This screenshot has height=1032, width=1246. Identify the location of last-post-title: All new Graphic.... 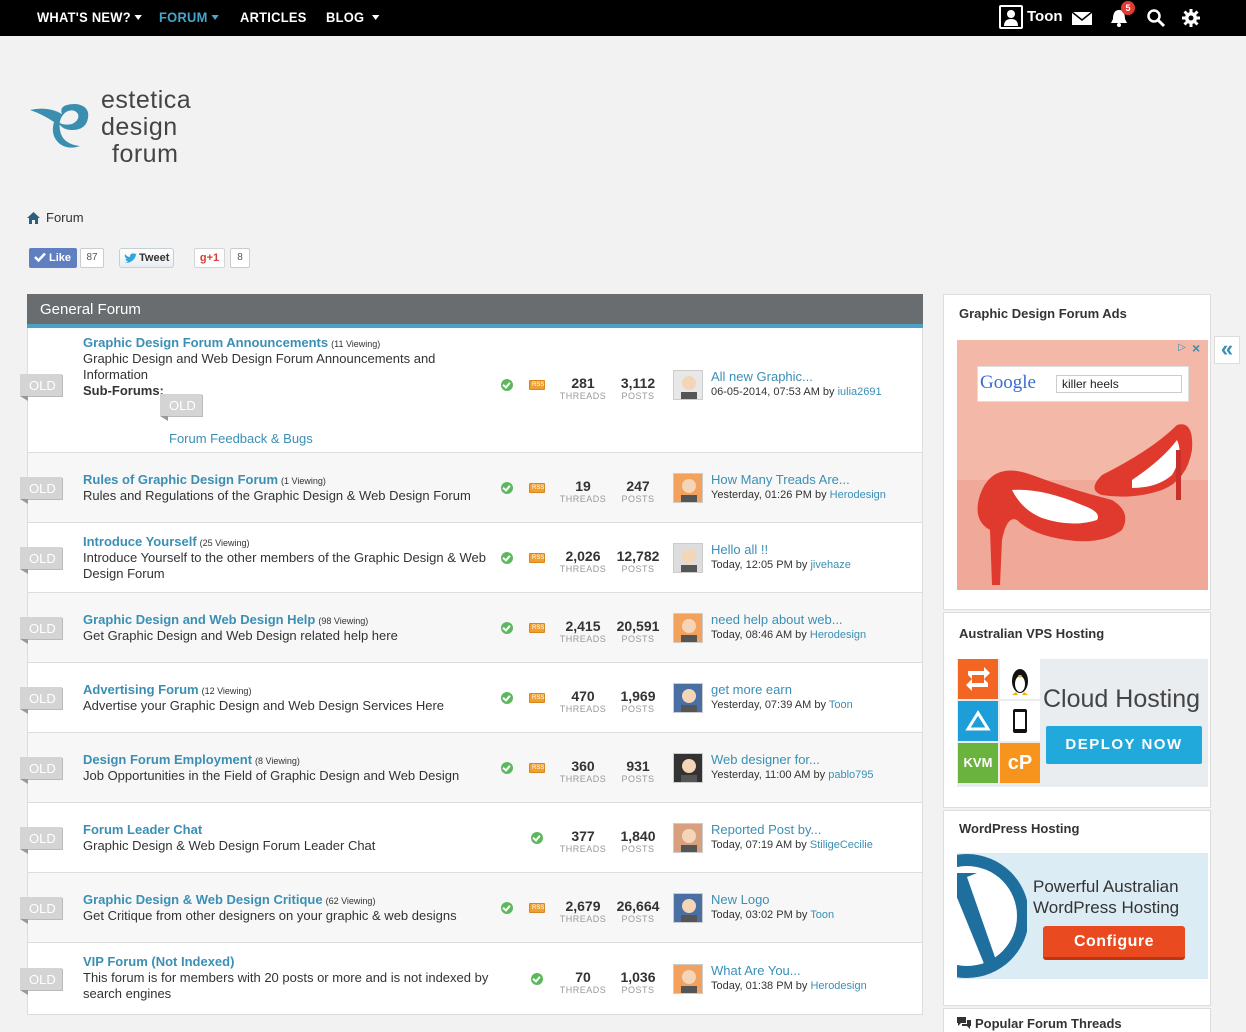
(762, 376).